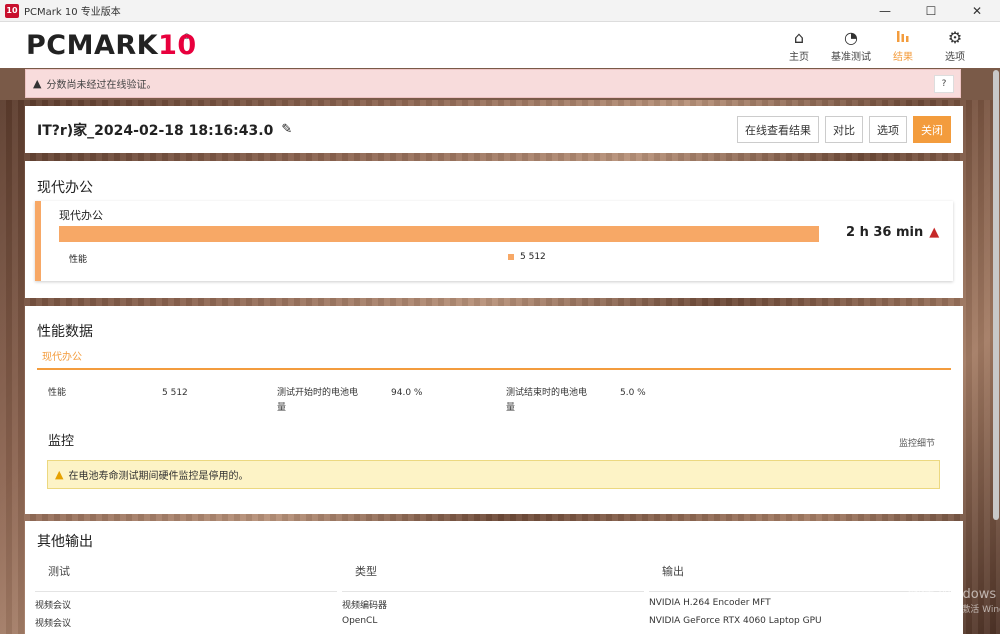  I want to click on monitoring-title: 监控, so click(61, 441).